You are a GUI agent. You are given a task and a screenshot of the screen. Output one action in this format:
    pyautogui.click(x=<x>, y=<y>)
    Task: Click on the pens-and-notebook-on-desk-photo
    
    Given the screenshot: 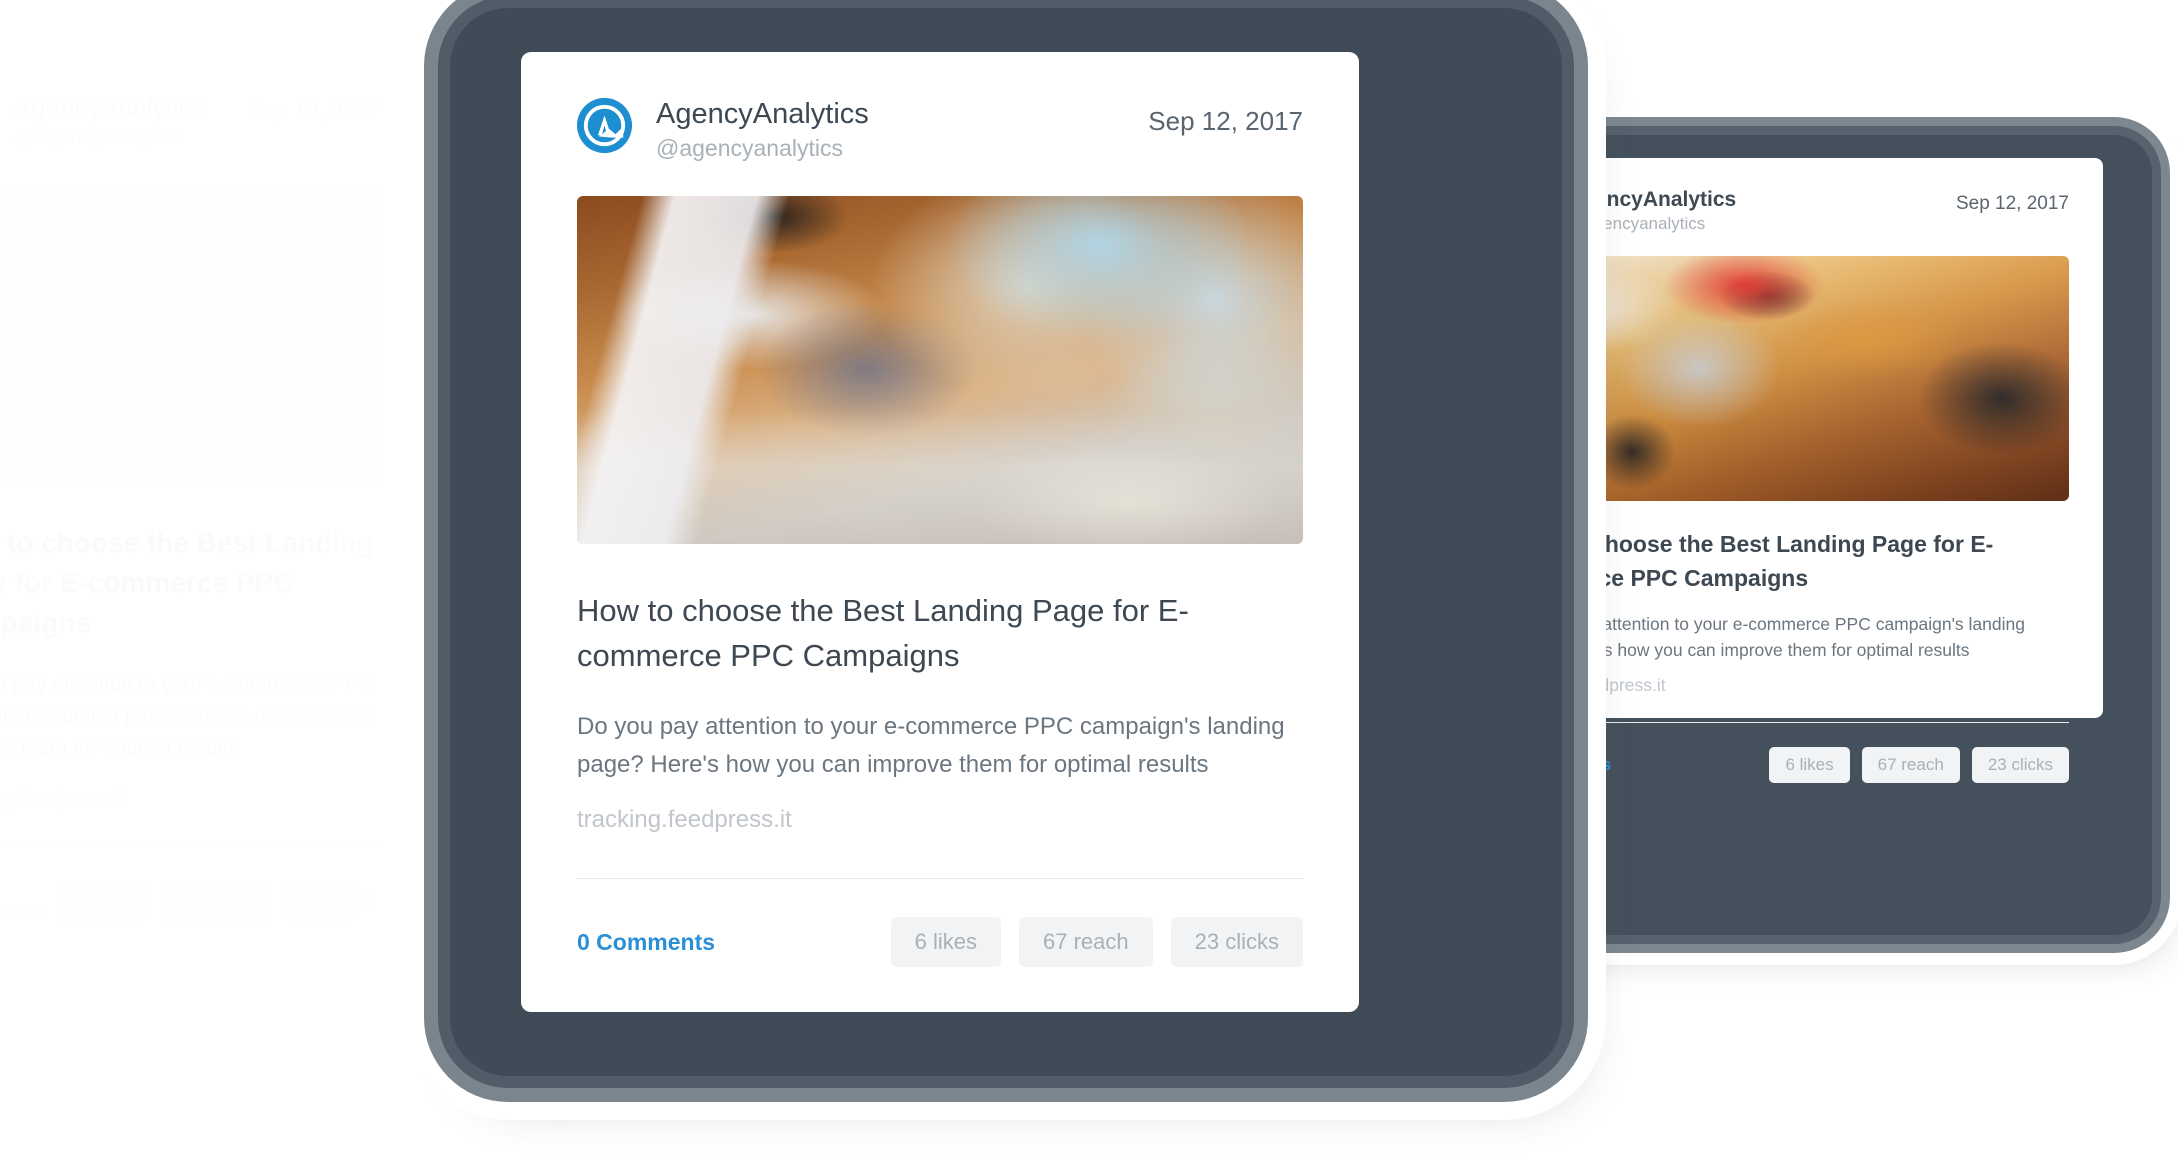 What is the action you would take?
    pyautogui.click(x=190, y=337)
    